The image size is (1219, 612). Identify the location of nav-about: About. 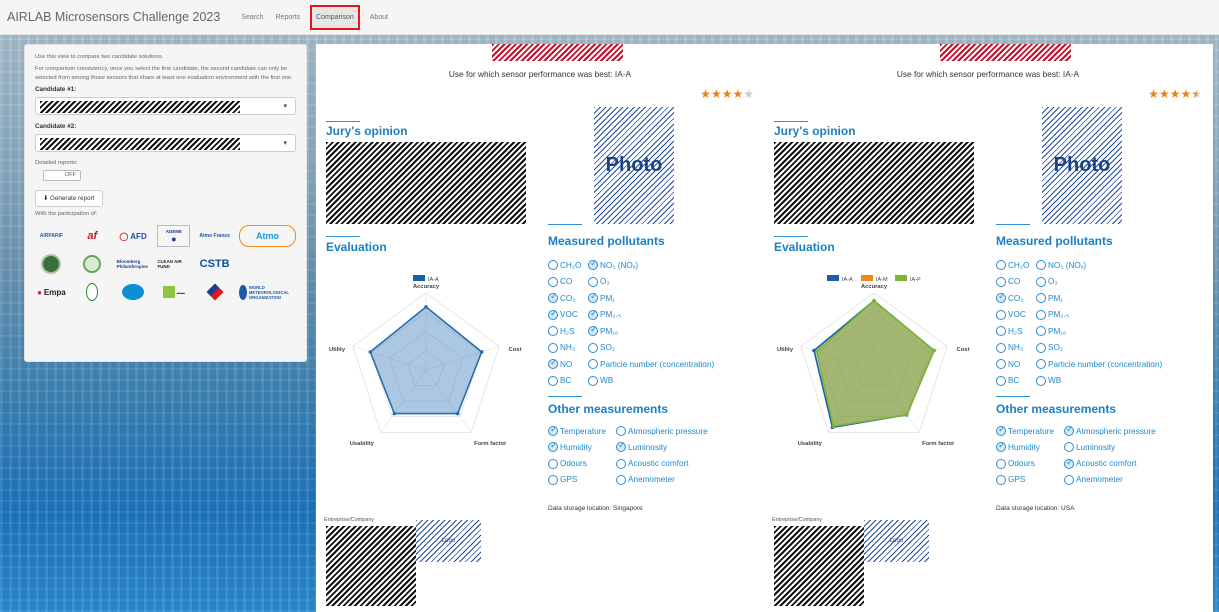
(379, 17).